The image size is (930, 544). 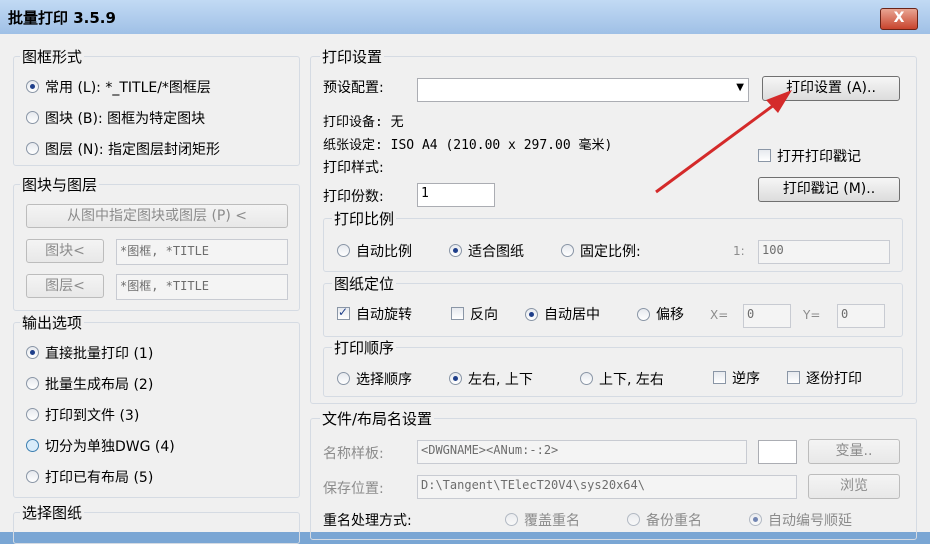 What do you see at coordinates (52, 56) in the screenshot?
I see `frame-style-title: 图框形式` at bounding box center [52, 56].